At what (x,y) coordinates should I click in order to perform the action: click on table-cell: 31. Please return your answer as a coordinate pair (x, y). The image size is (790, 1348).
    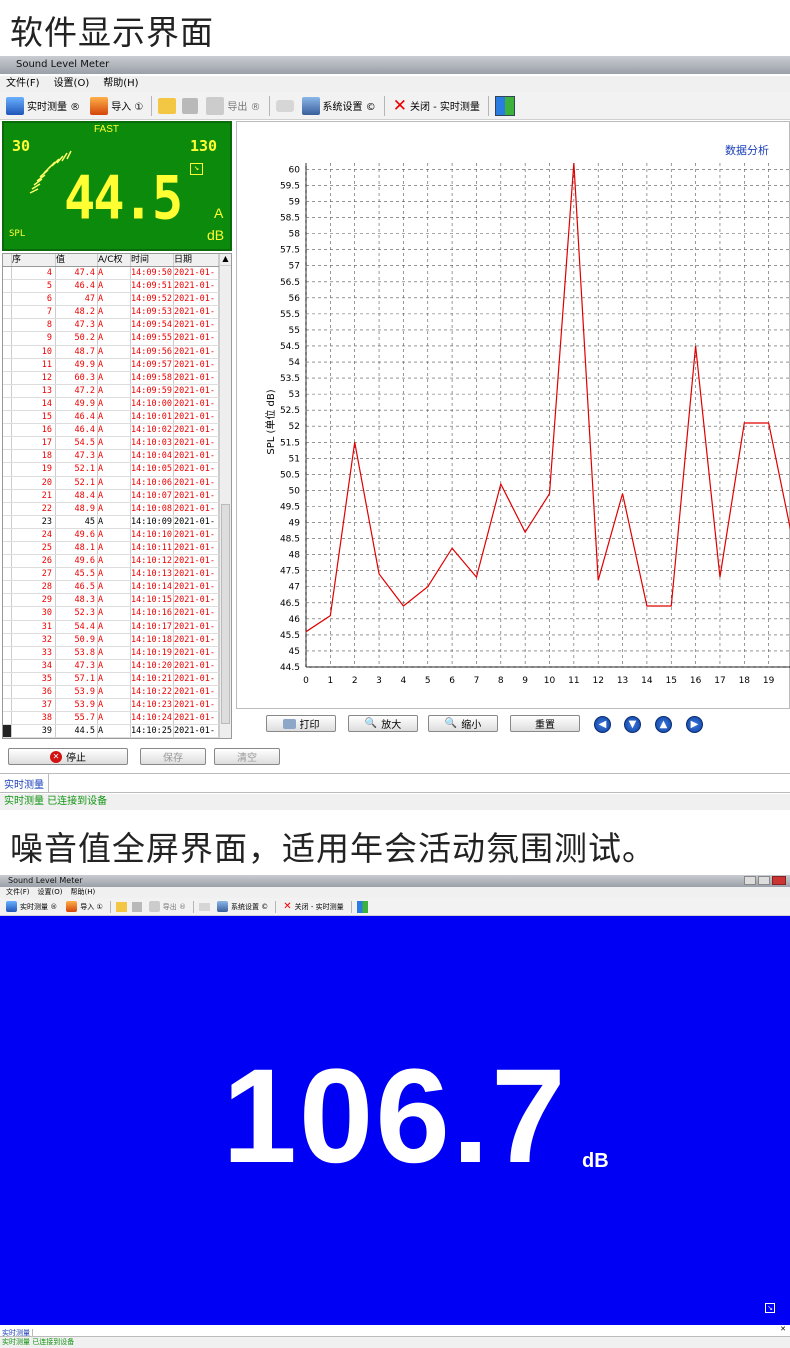
    Looking at the image, I should click on (34, 626).